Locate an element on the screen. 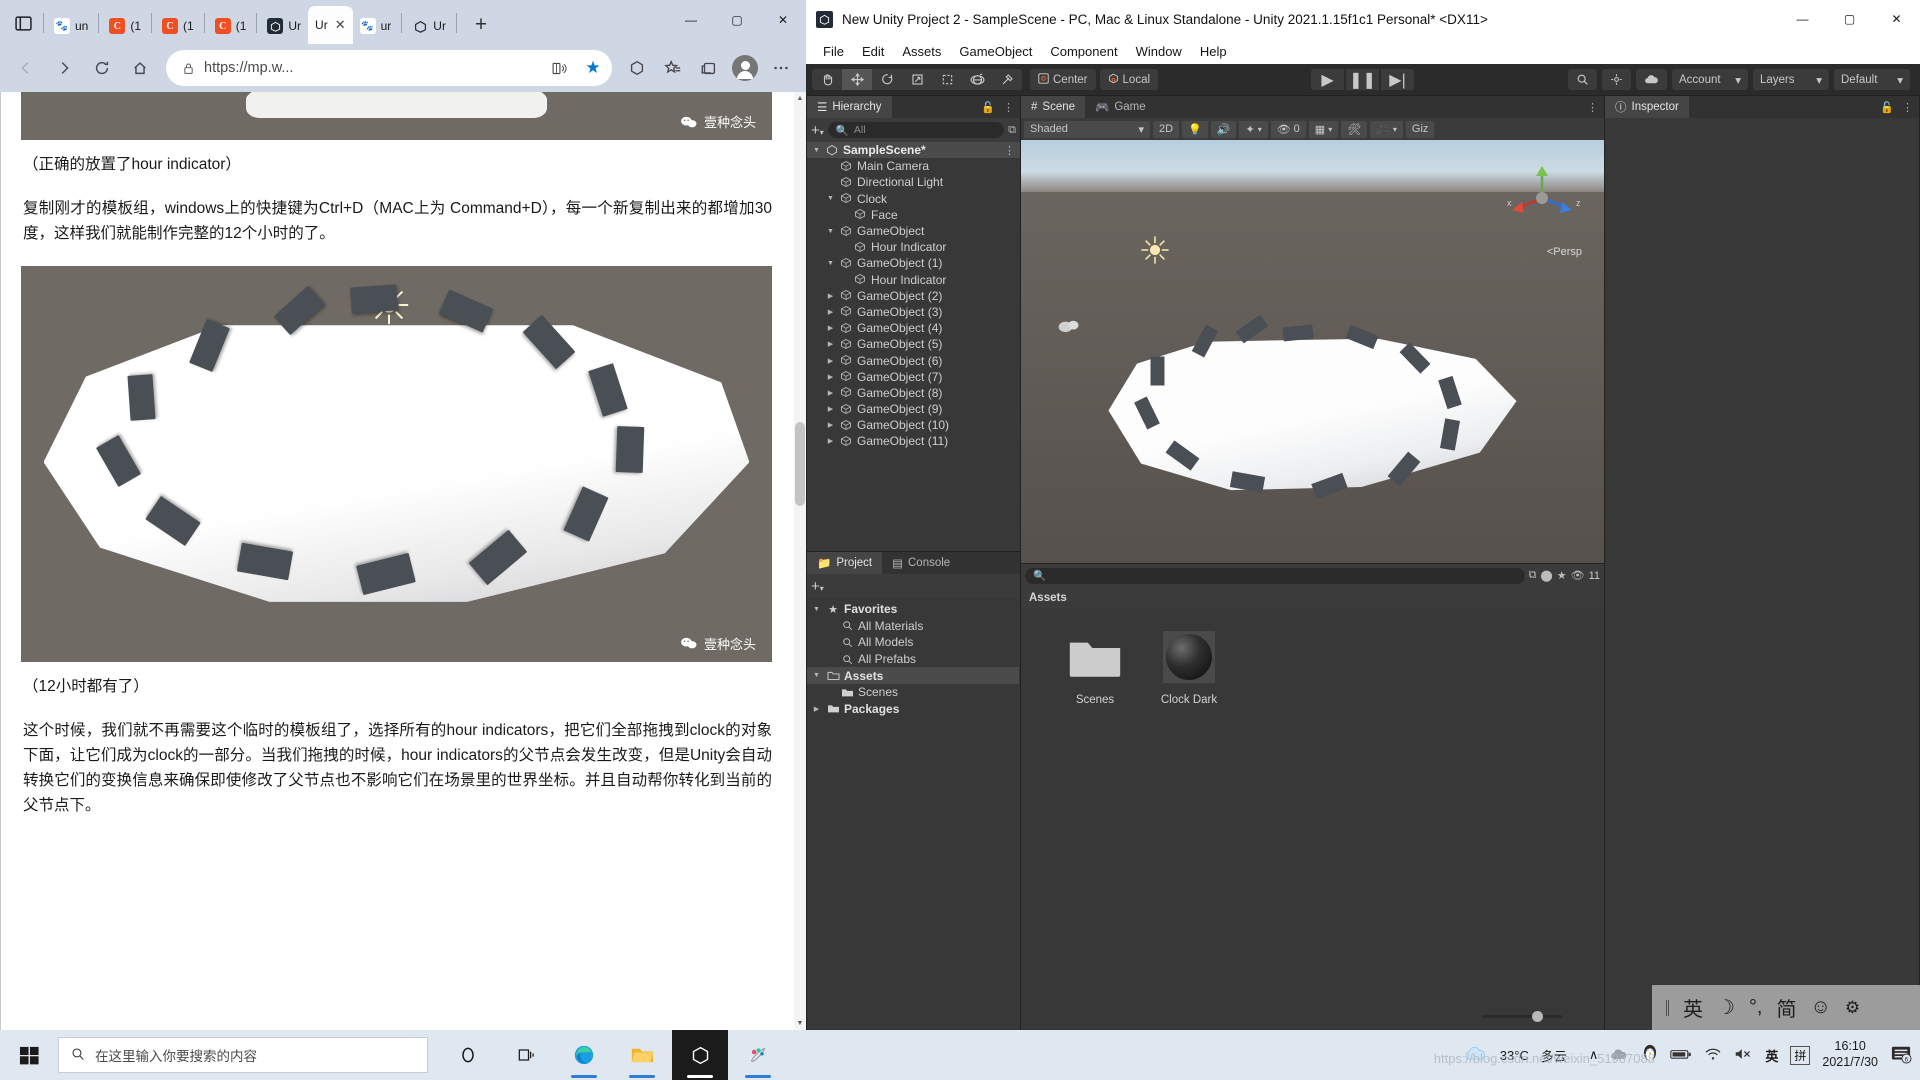 This screenshot has width=1920, height=1080. menu-gameobject: GameObject is located at coordinates (995, 51).